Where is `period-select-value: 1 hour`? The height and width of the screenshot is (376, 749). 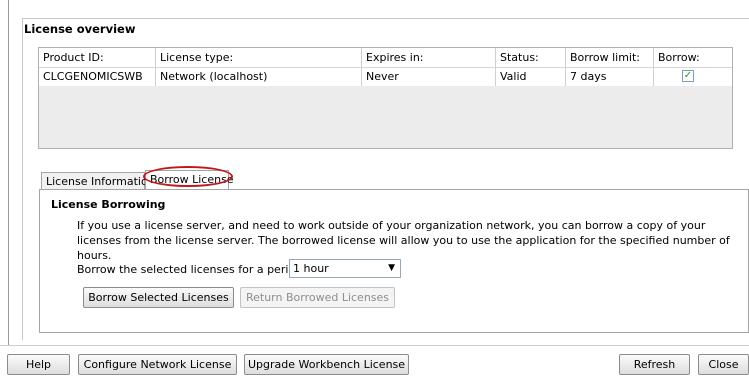
period-select-value: 1 hour is located at coordinates (311, 268).